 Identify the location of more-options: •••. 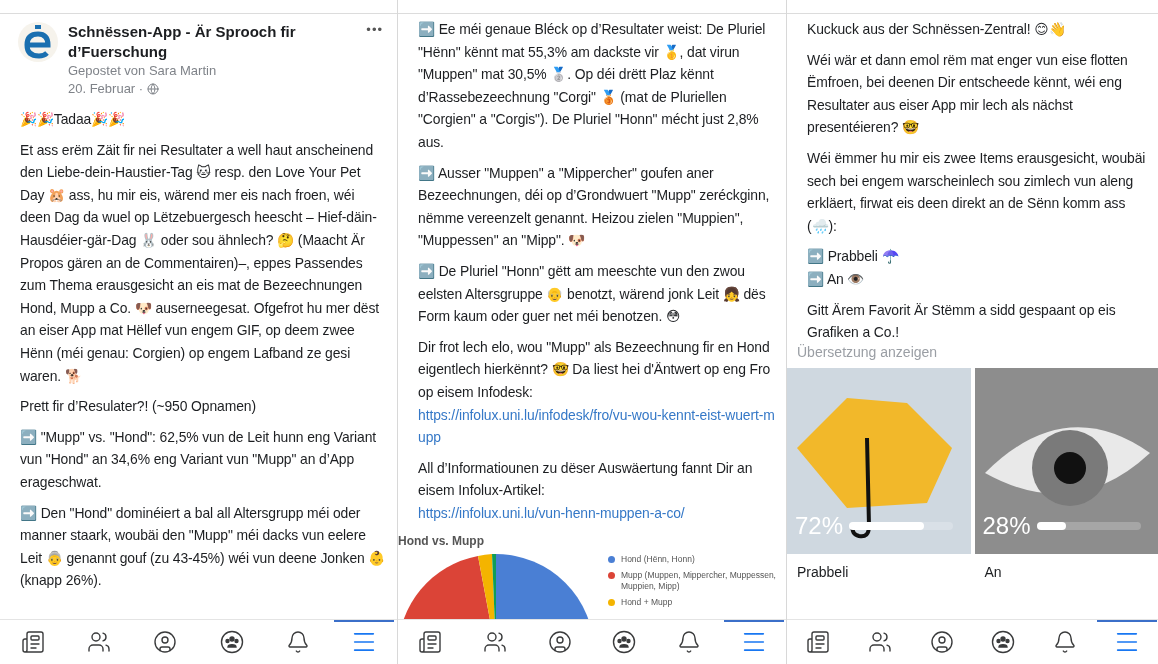
(374, 29).